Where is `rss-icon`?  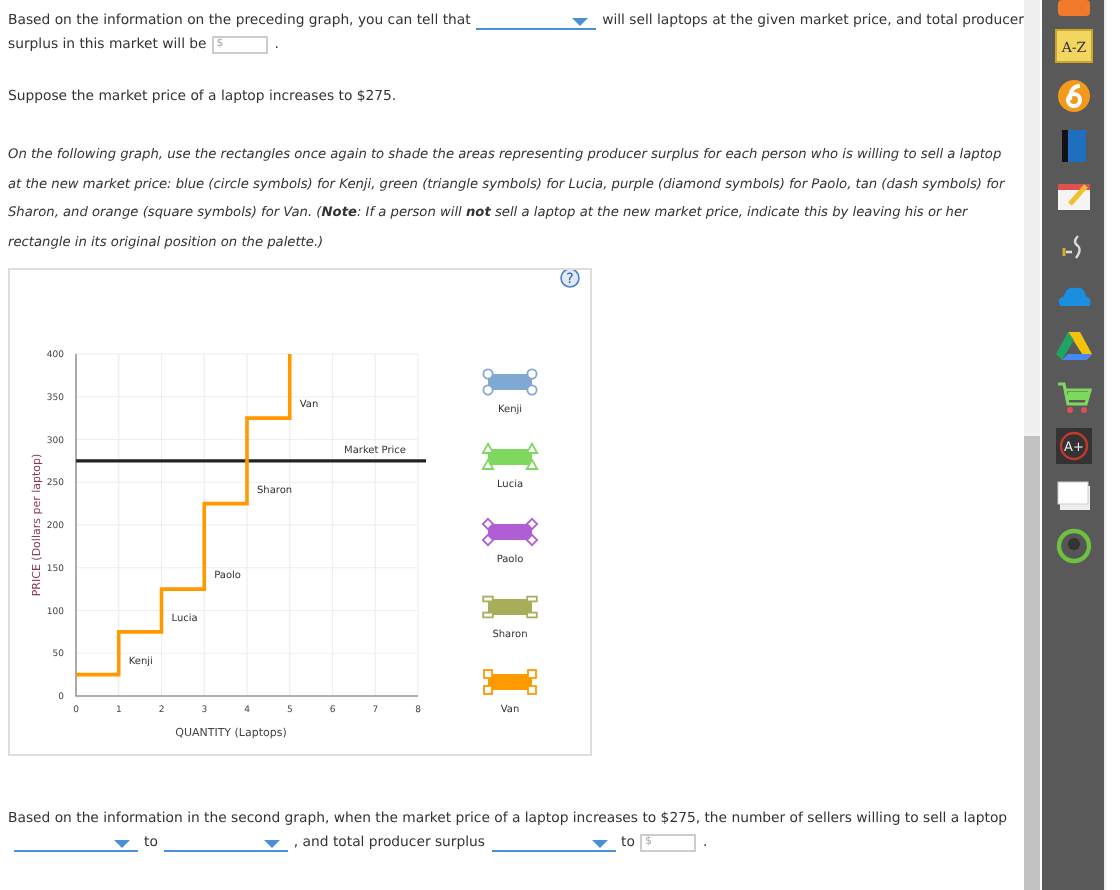 rss-icon is located at coordinates (1073, 8).